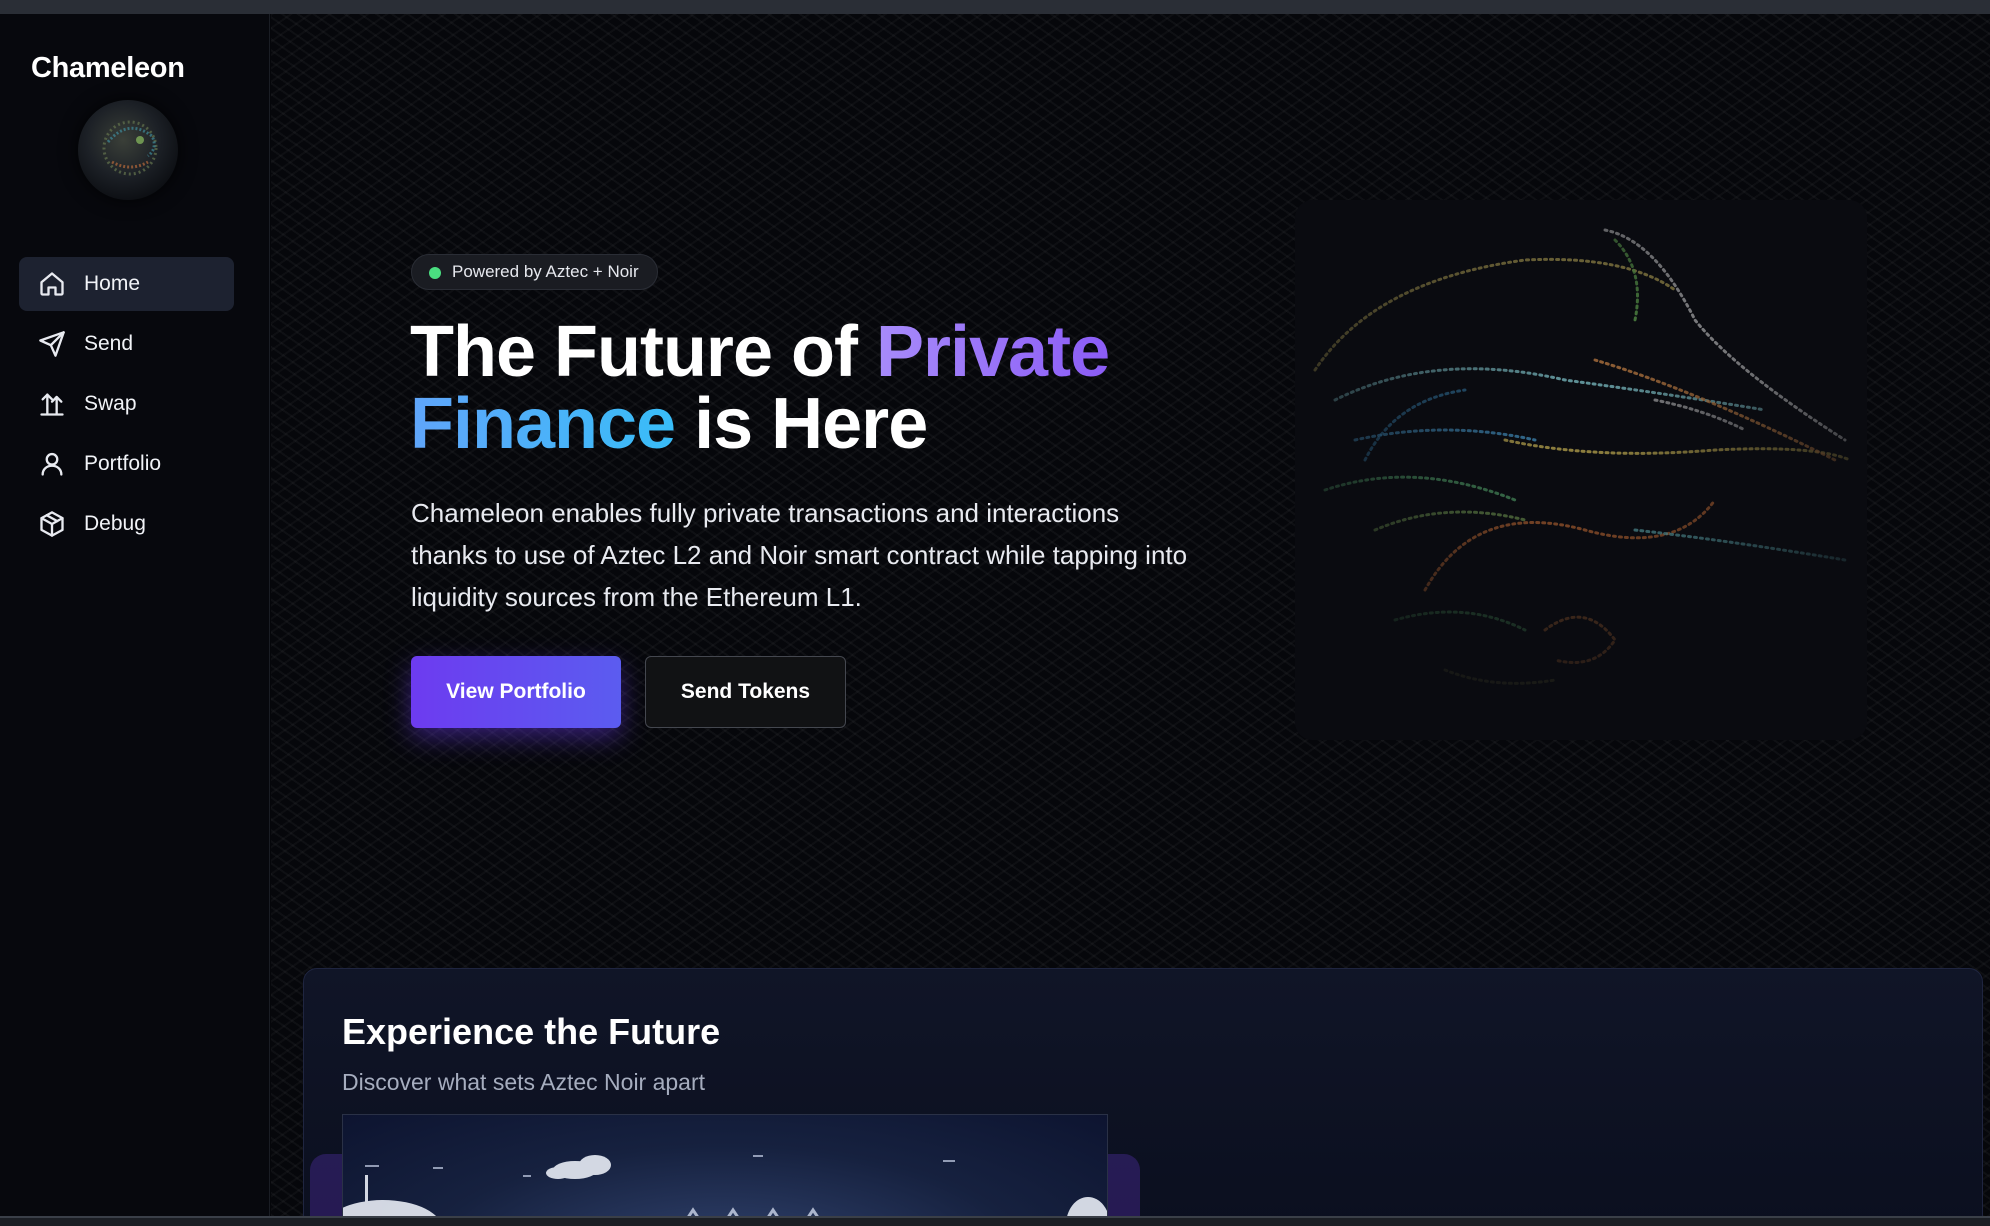 The image size is (1990, 1226). What do you see at coordinates (109, 343) in the screenshot?
I see `sidebar-item-label: Send` at bounding box center [109, 343].